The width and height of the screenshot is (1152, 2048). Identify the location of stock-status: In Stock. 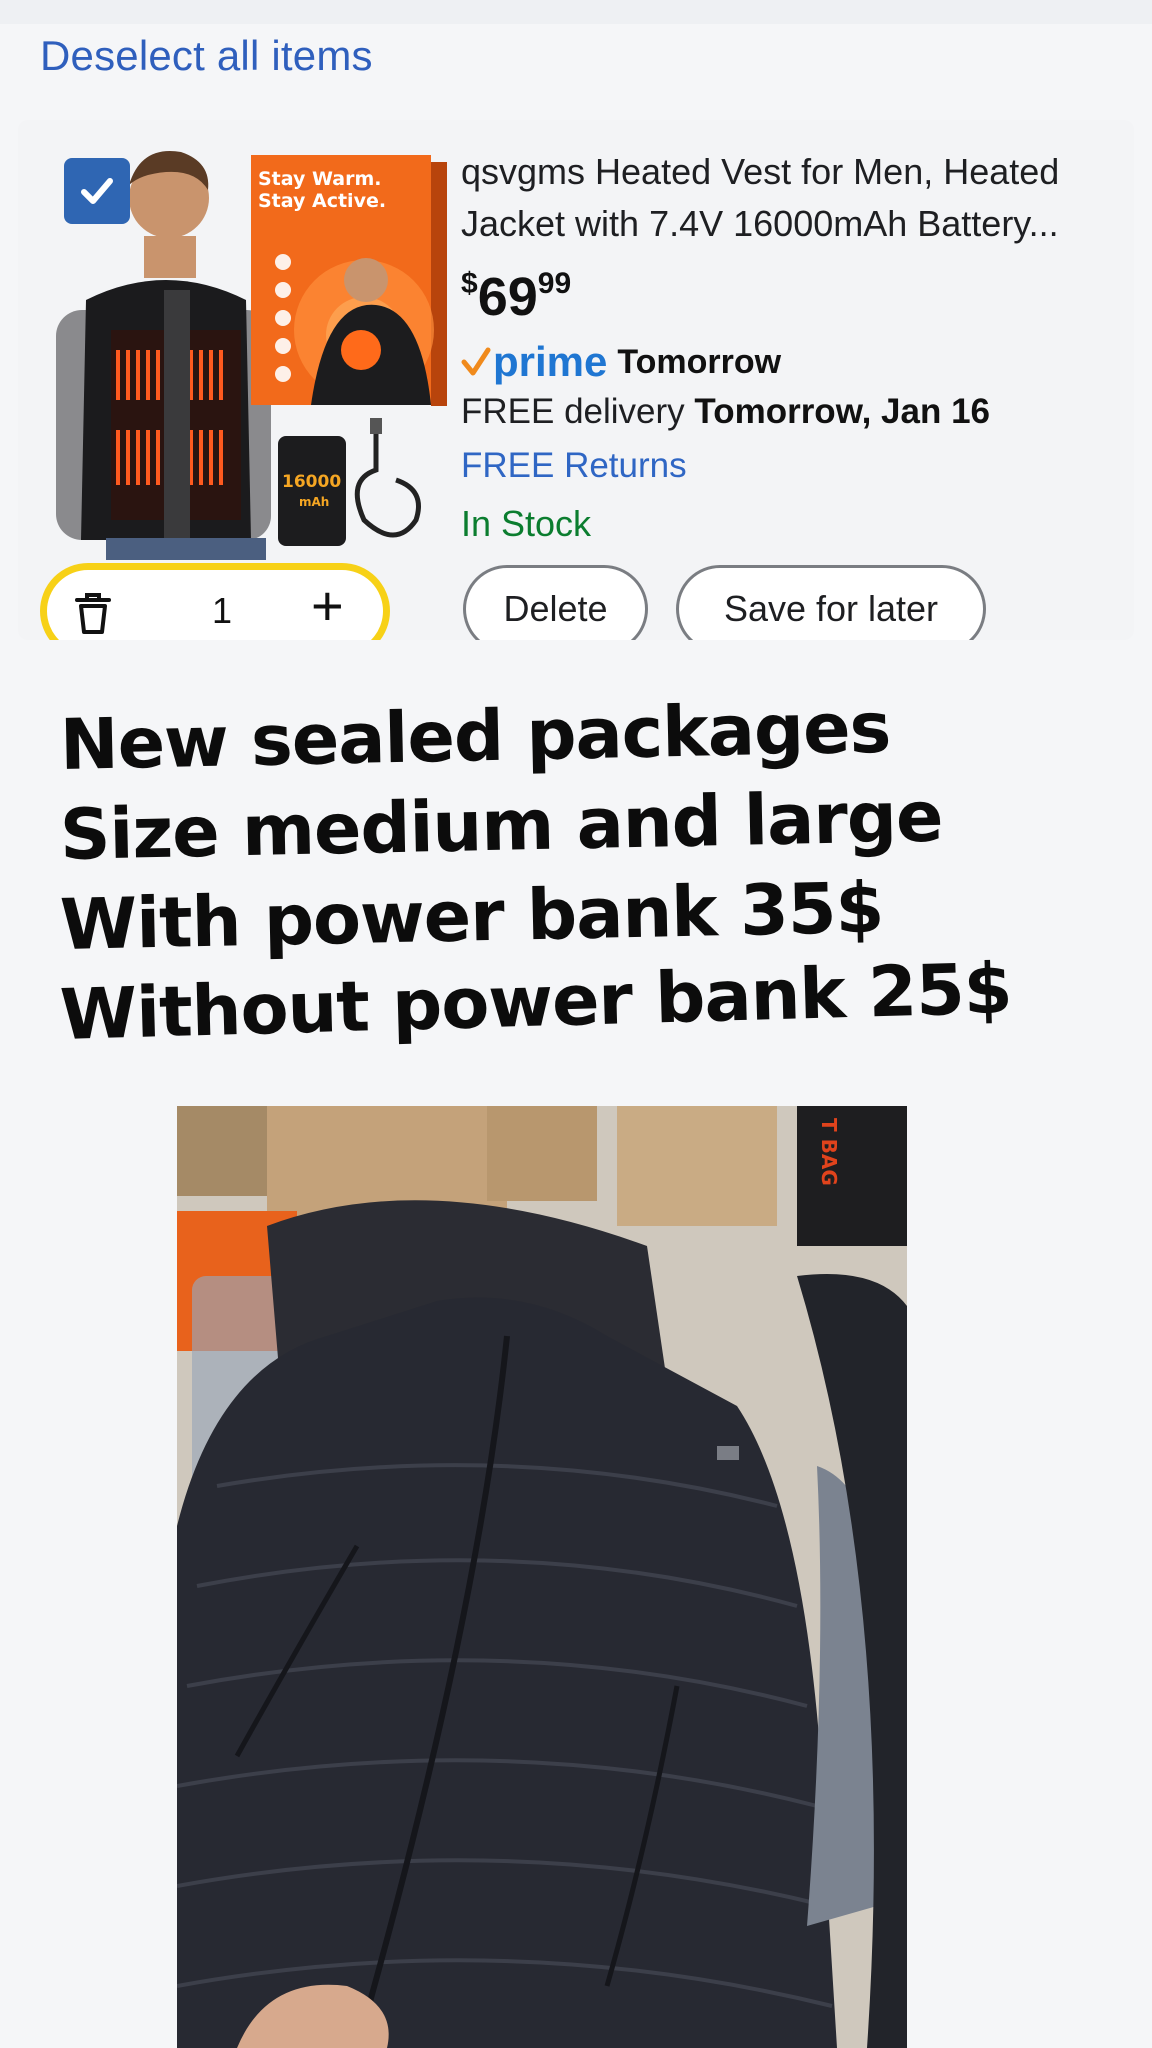
(526, 523).